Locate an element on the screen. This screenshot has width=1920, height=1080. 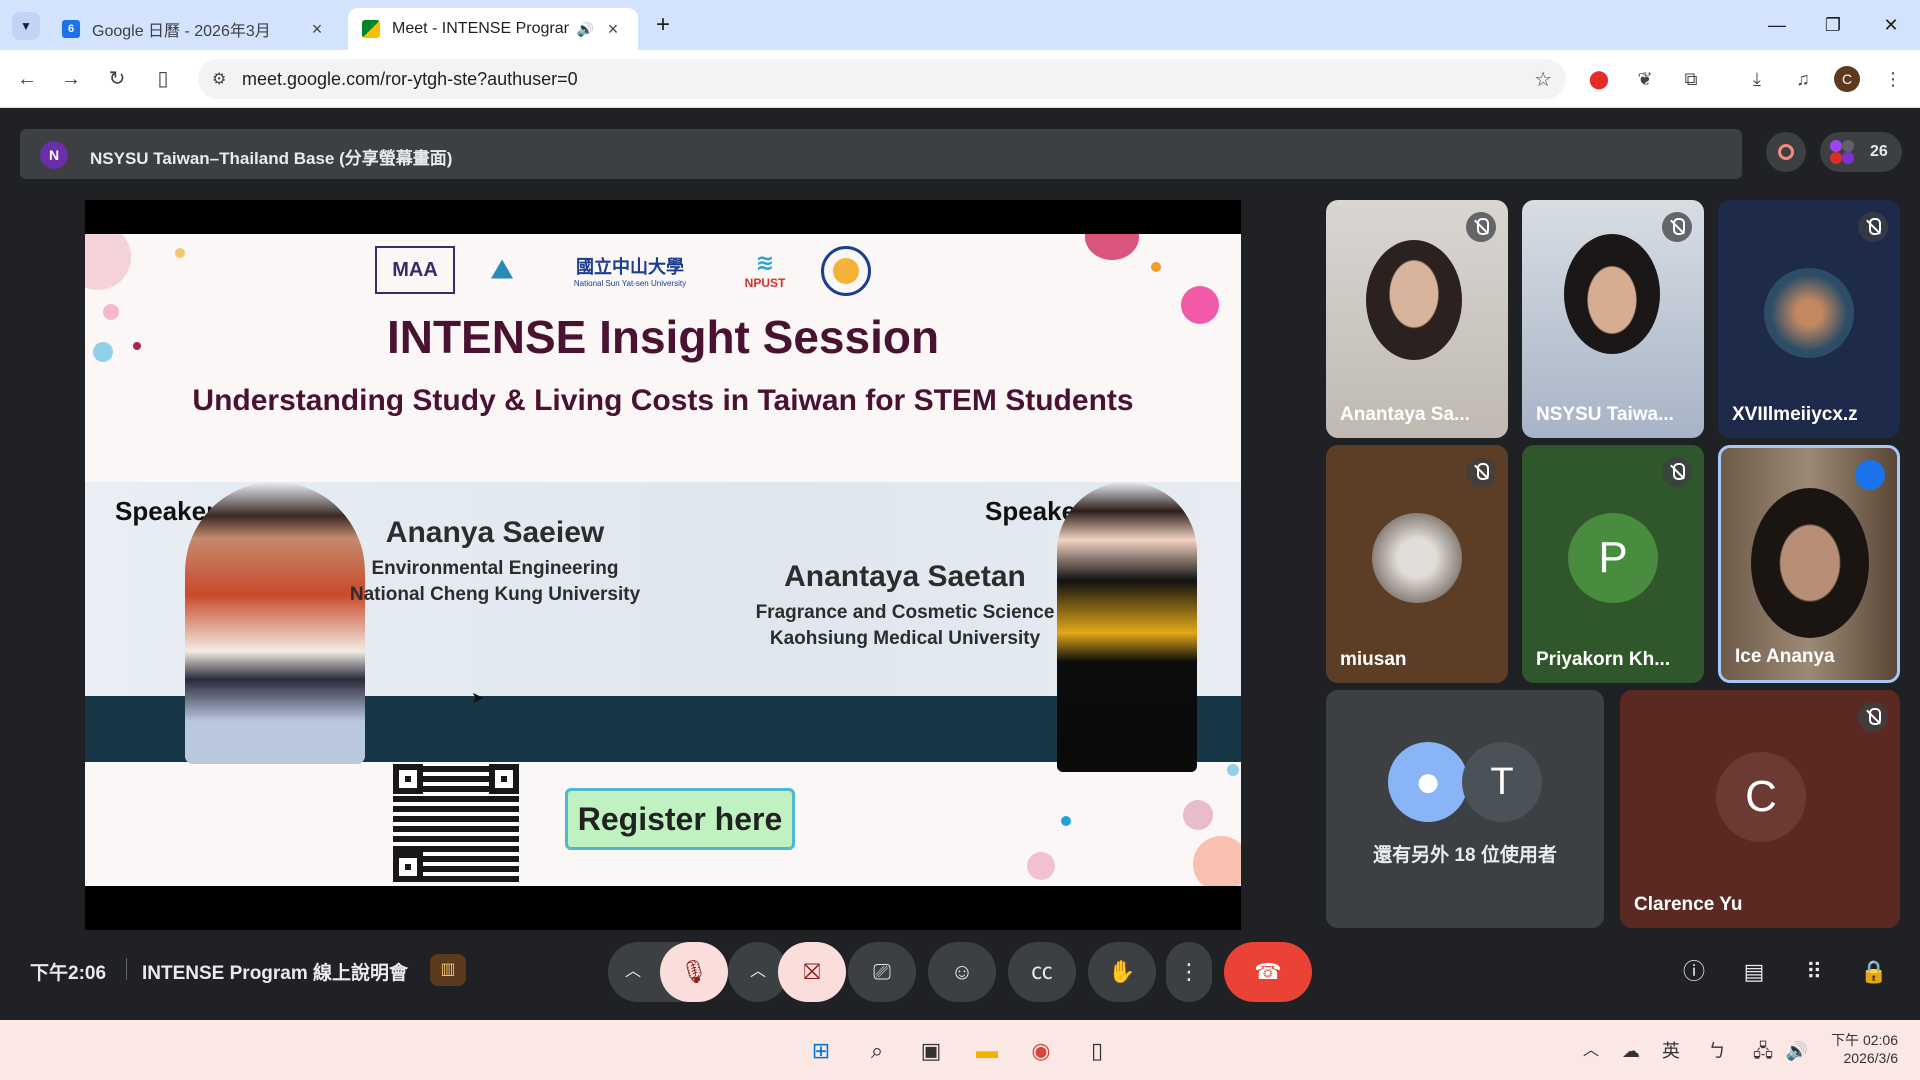
host-controls-icon: ▥ is located at coordinates (448, 970).